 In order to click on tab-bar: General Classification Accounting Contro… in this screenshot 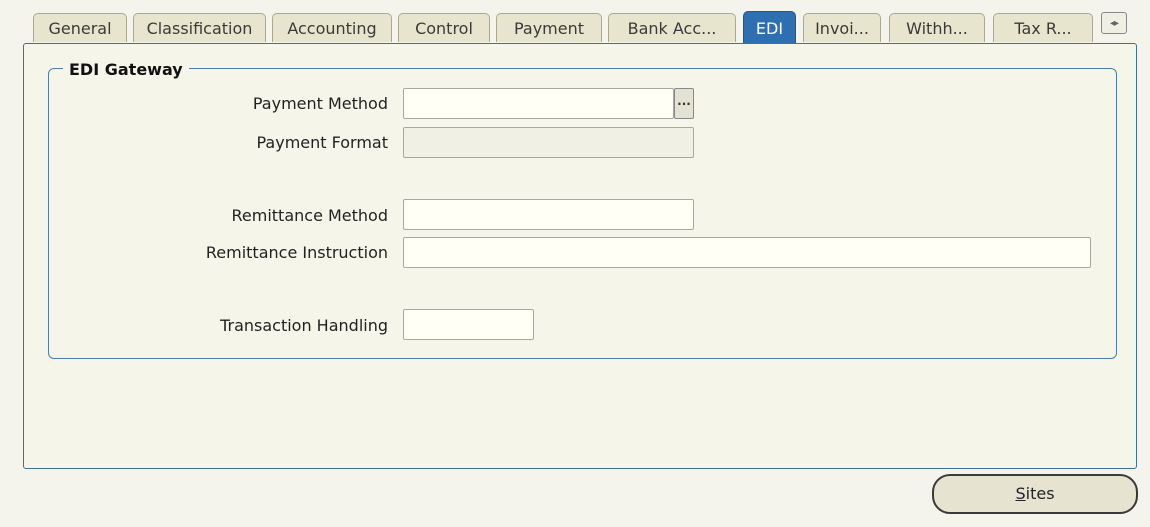, I will do `click(575, 22)`.